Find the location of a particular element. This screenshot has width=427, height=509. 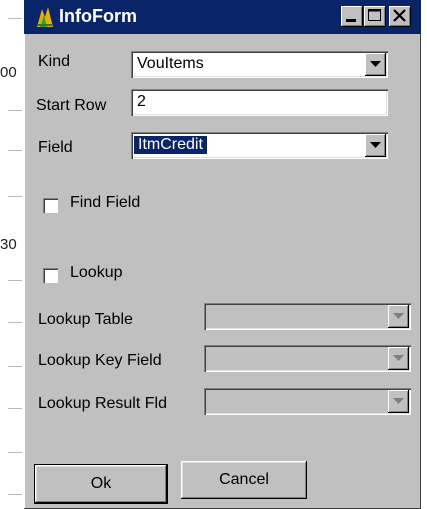

lookup-table-label: Lookup Table is located at coordinates (85, 319).